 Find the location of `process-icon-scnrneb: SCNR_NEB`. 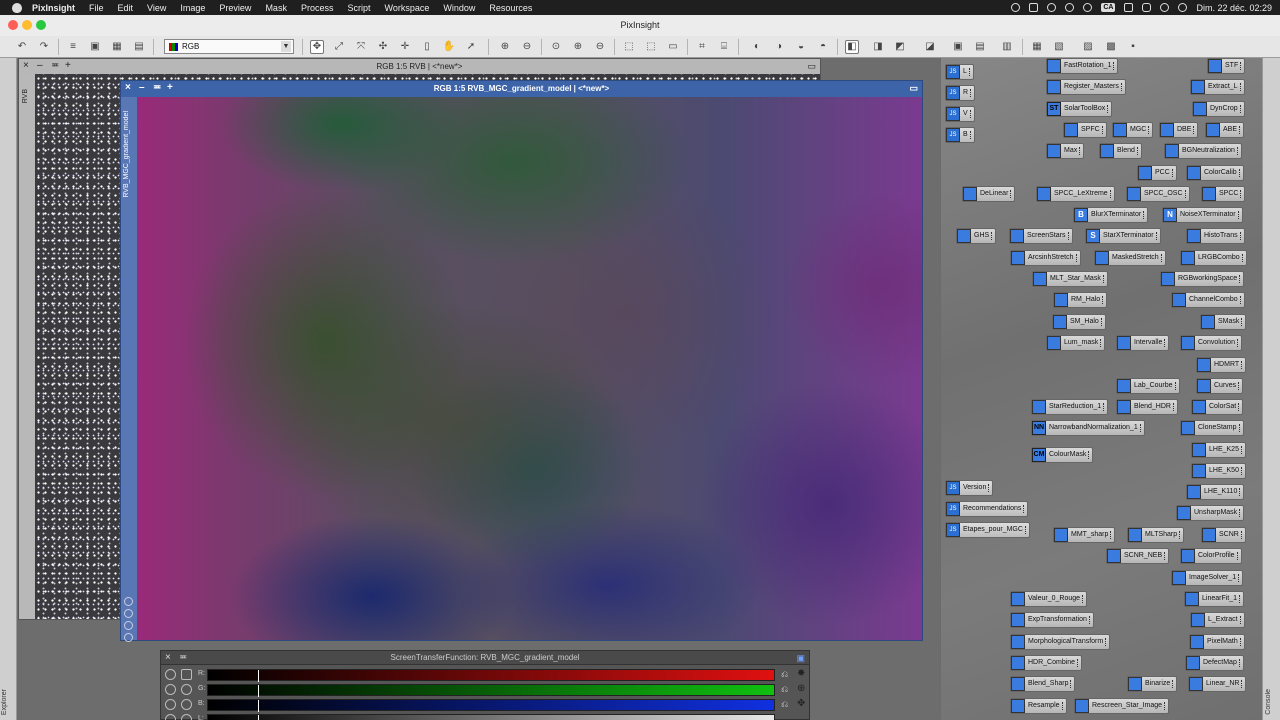

process-icon-scnrneb: SCNR_NEB is located at coordinates (1138, 556).